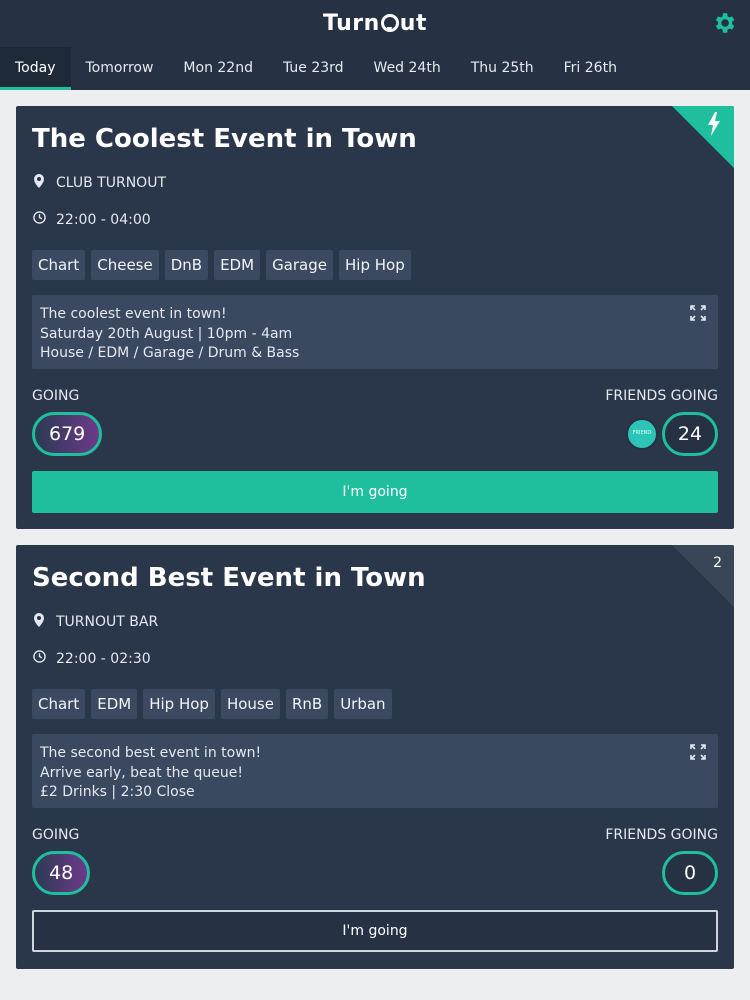 The width and height of the screenshot is (750, 1000). I want to click on genre-tag: DnB, so click(186, 265).